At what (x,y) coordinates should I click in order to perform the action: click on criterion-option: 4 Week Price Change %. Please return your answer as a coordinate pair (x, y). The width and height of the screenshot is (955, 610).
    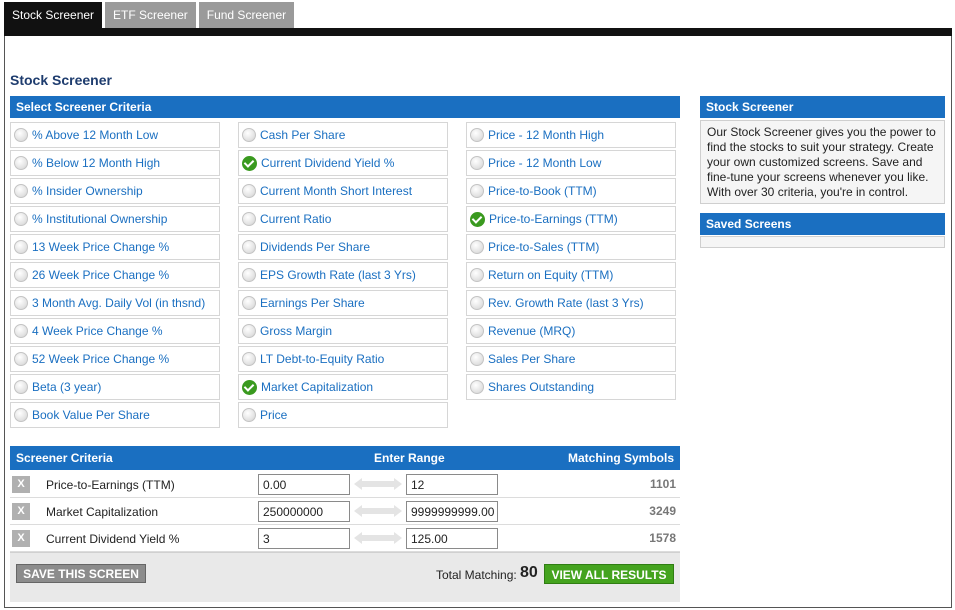
    Looking at the image, I should click on (115, 331).